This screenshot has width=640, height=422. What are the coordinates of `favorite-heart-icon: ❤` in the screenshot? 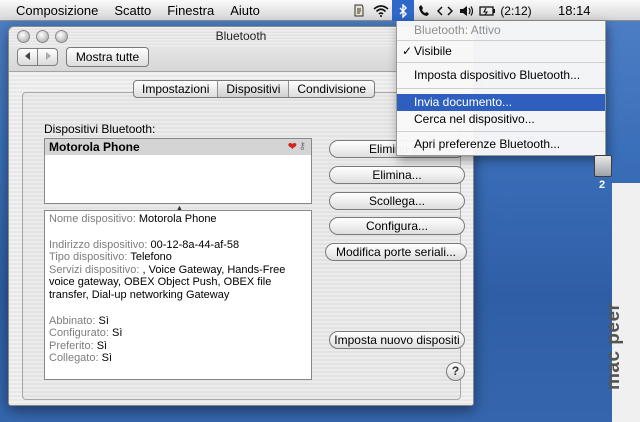 It's located at (292, 147).